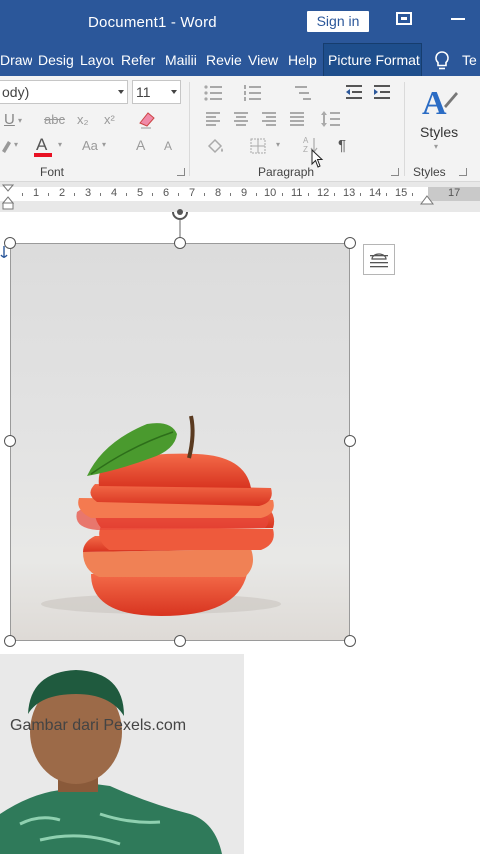  I want to click on strikethrough-button: abc, so click(54, 119).